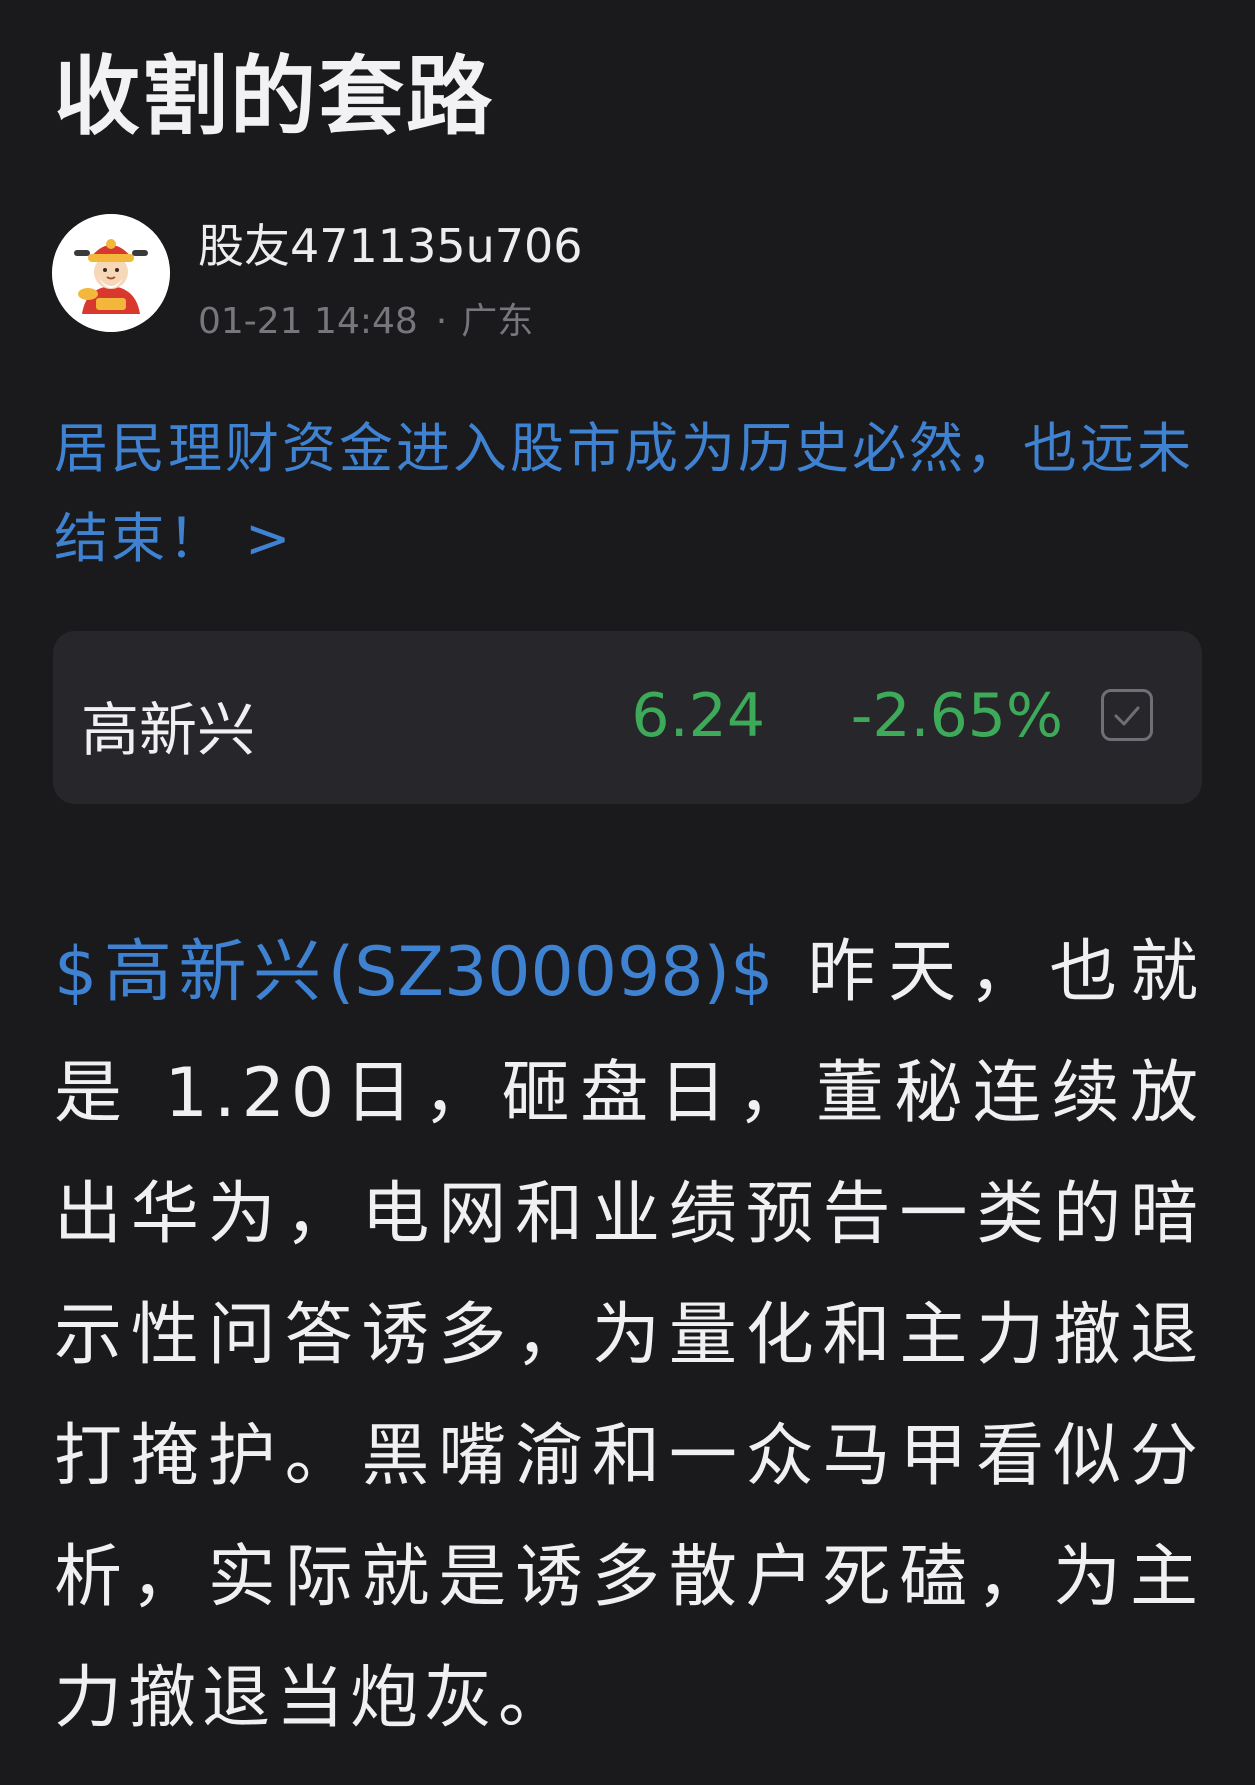 Image resolution: width=1255 pixels, height=1785 pixels. I want to click on post-meta: 01-21 14:48 · 广东, so click(365, 318).